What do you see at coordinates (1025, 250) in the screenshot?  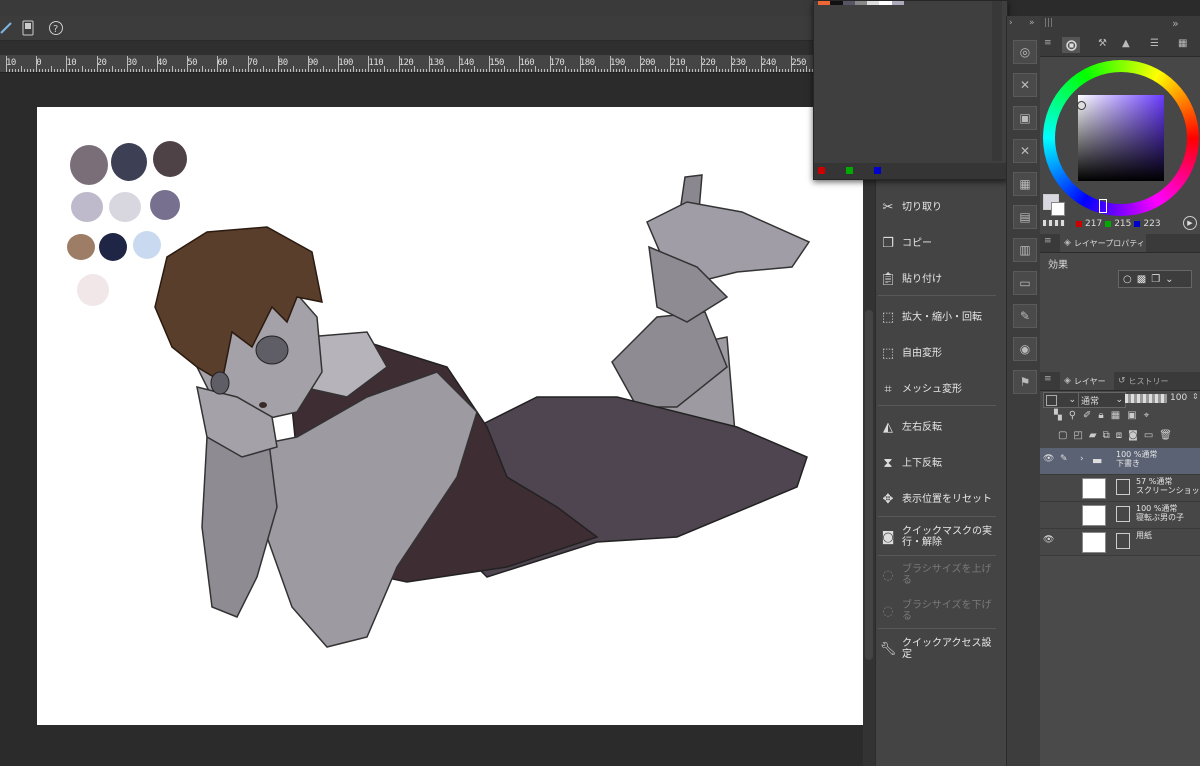 I see `layer-search-icon: ▥` at bounding box center [1025, 250].